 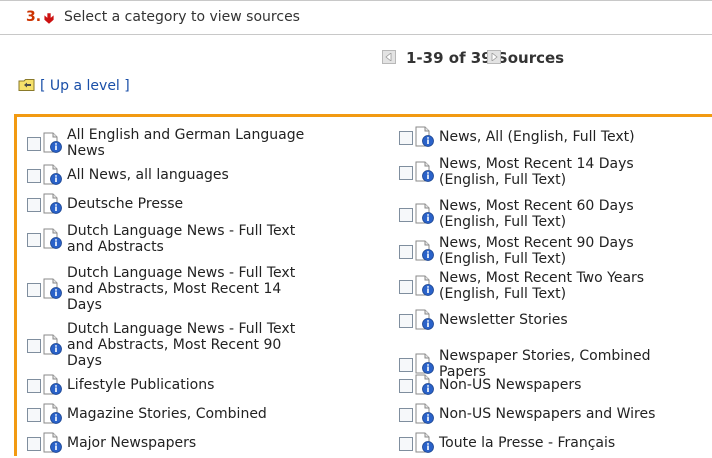 I want to click on source-item: All News, all languages, so click(x=177, y=175).